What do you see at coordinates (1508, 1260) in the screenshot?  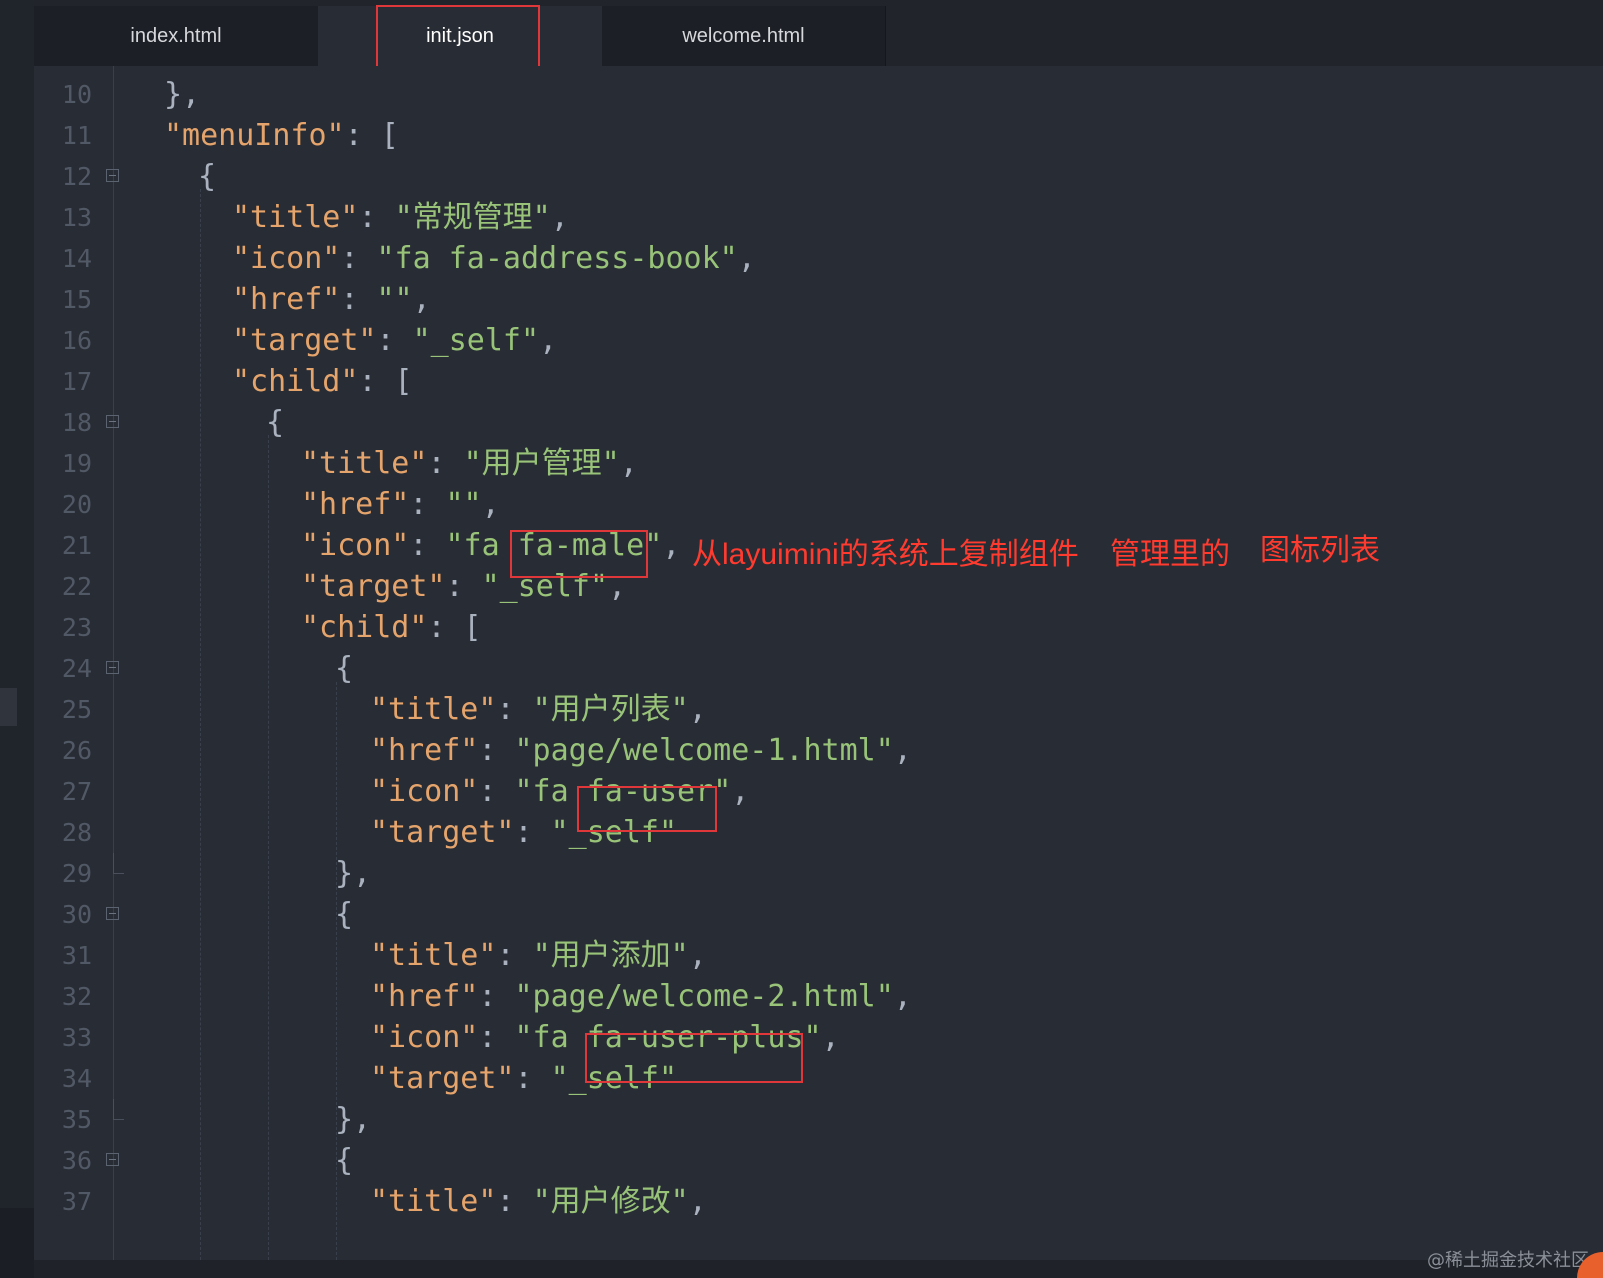 I see `watermark: @稀土掘金技术社区` at bounding box center [1508, 1260].